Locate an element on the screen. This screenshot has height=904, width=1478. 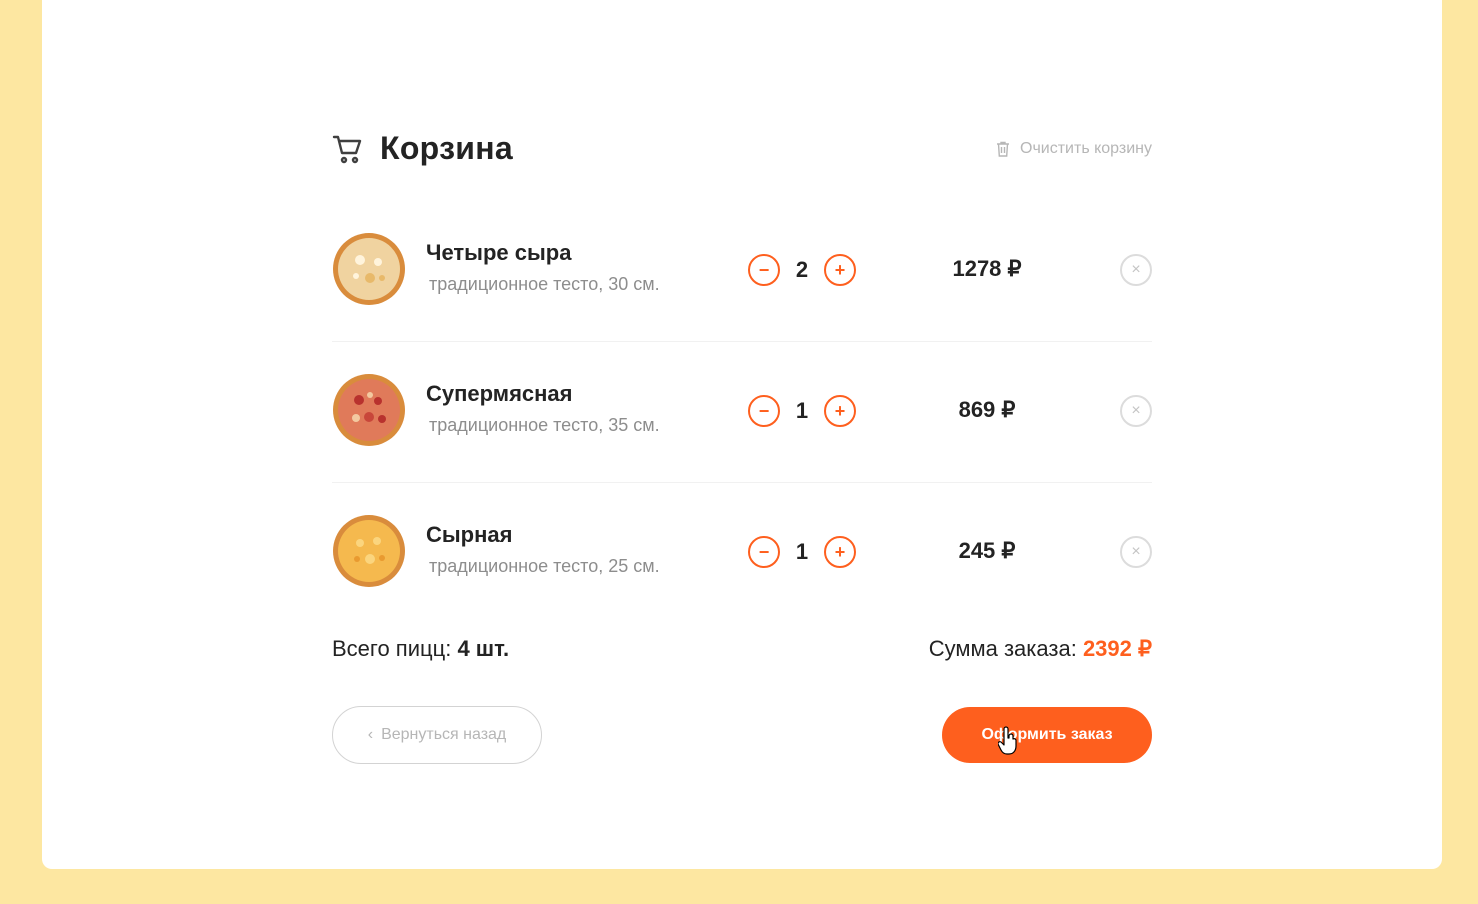
back-button-label: Вернуться назад is located at coordinates (444, 734).